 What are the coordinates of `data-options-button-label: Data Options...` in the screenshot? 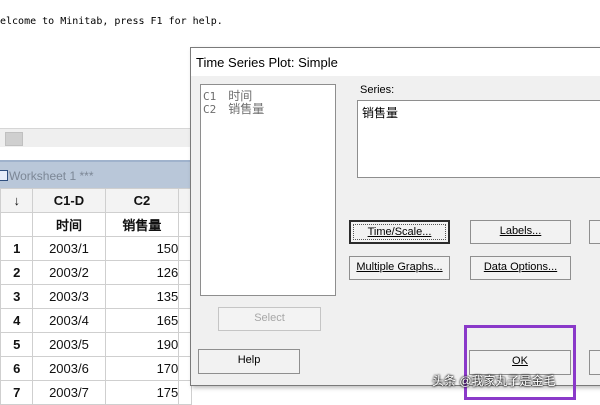 It's located at (520, 267).